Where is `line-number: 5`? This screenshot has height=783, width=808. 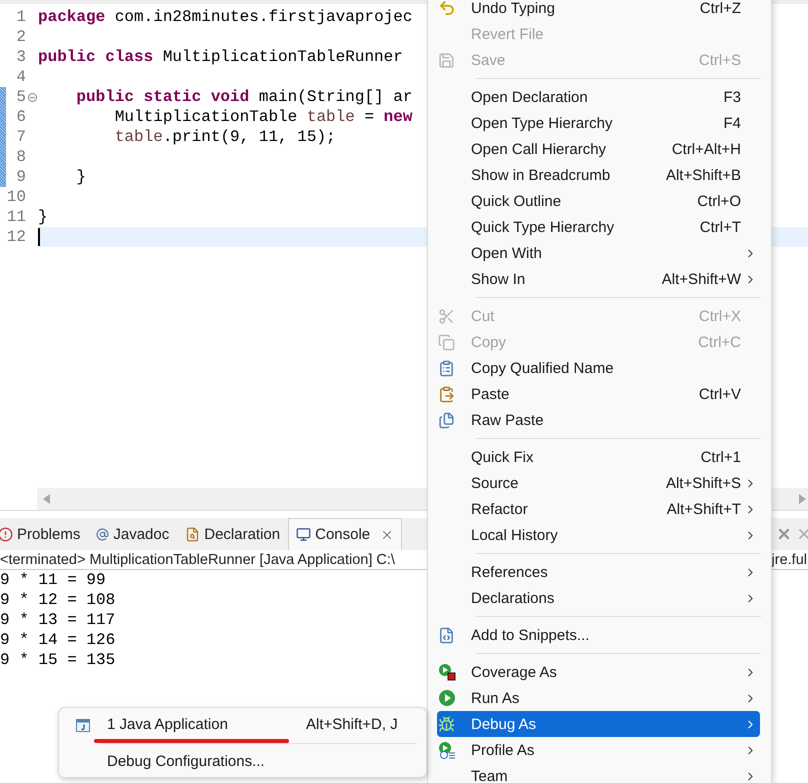
line-number: 5 is located at coordinates (20, 97).